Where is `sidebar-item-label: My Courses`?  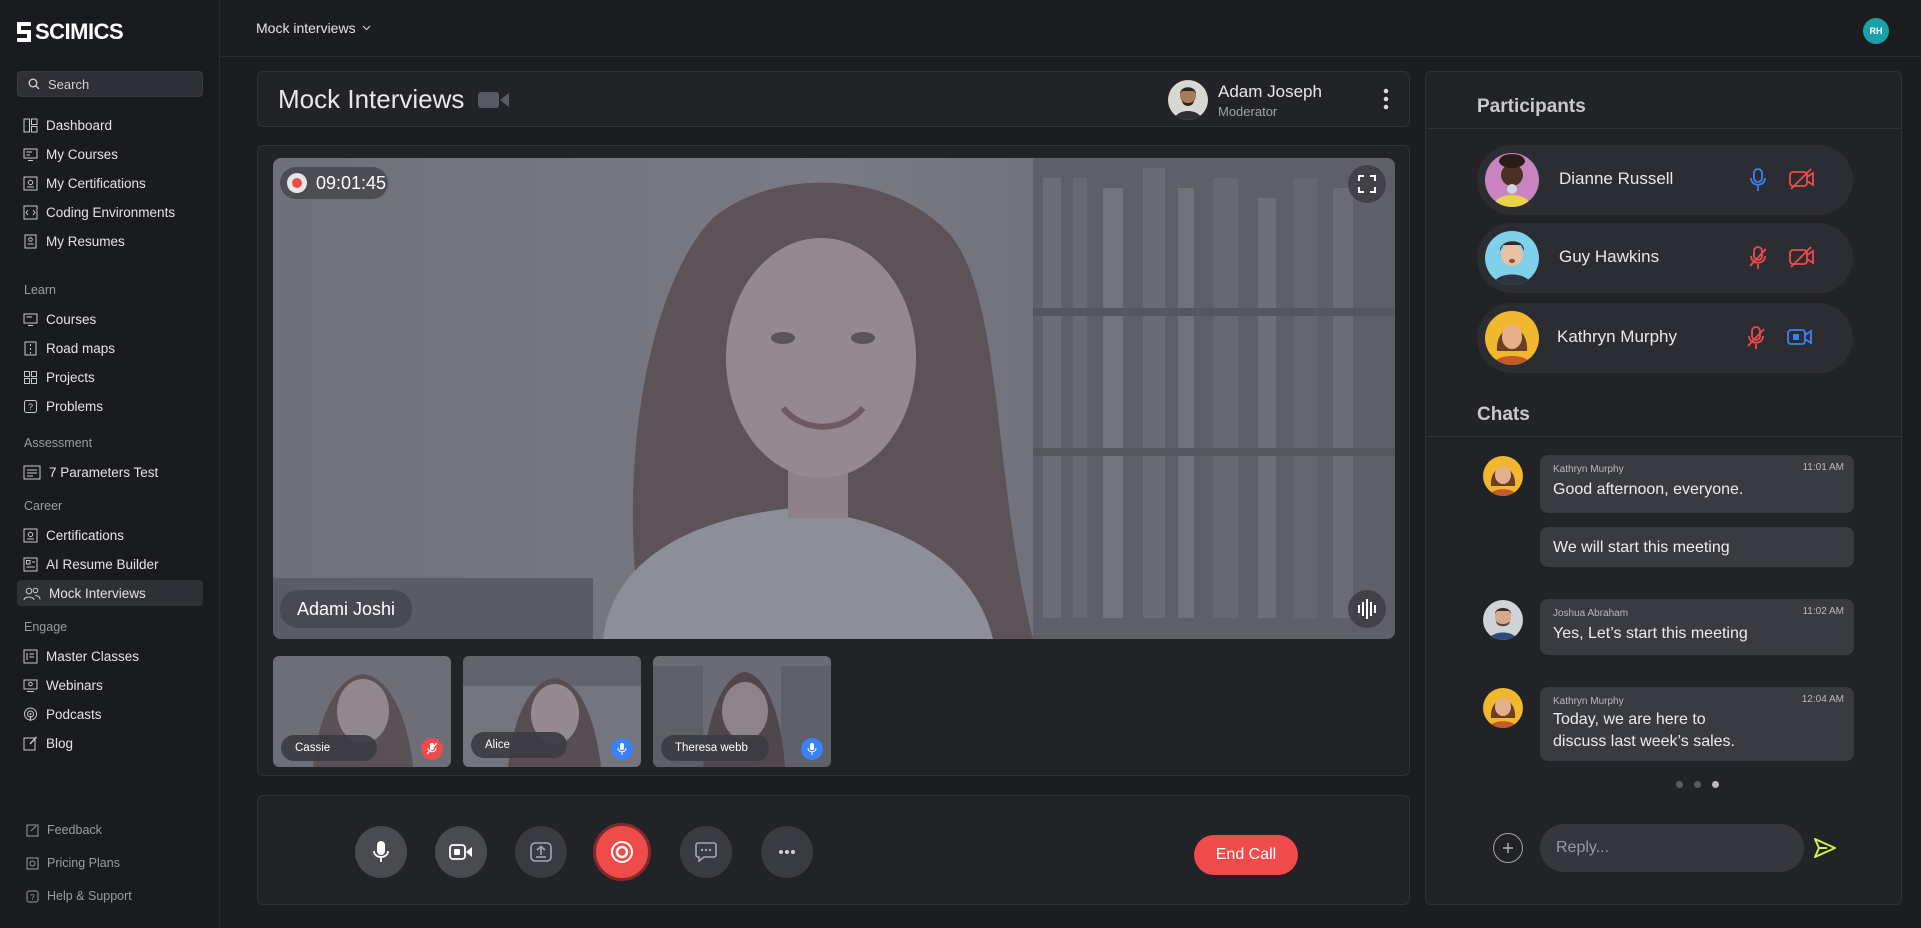
sidebar-item-label: My Courses is located at coordinates (82, 154).